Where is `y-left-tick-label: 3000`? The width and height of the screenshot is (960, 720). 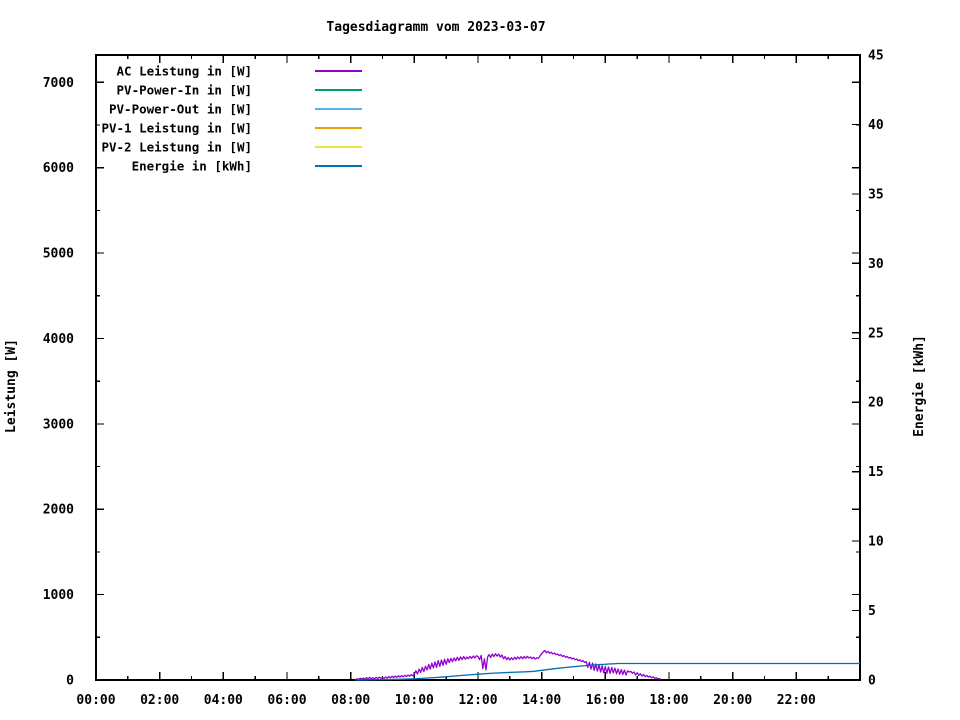
y-left-tick-label: 3000 is located at coordinates (58, 424).